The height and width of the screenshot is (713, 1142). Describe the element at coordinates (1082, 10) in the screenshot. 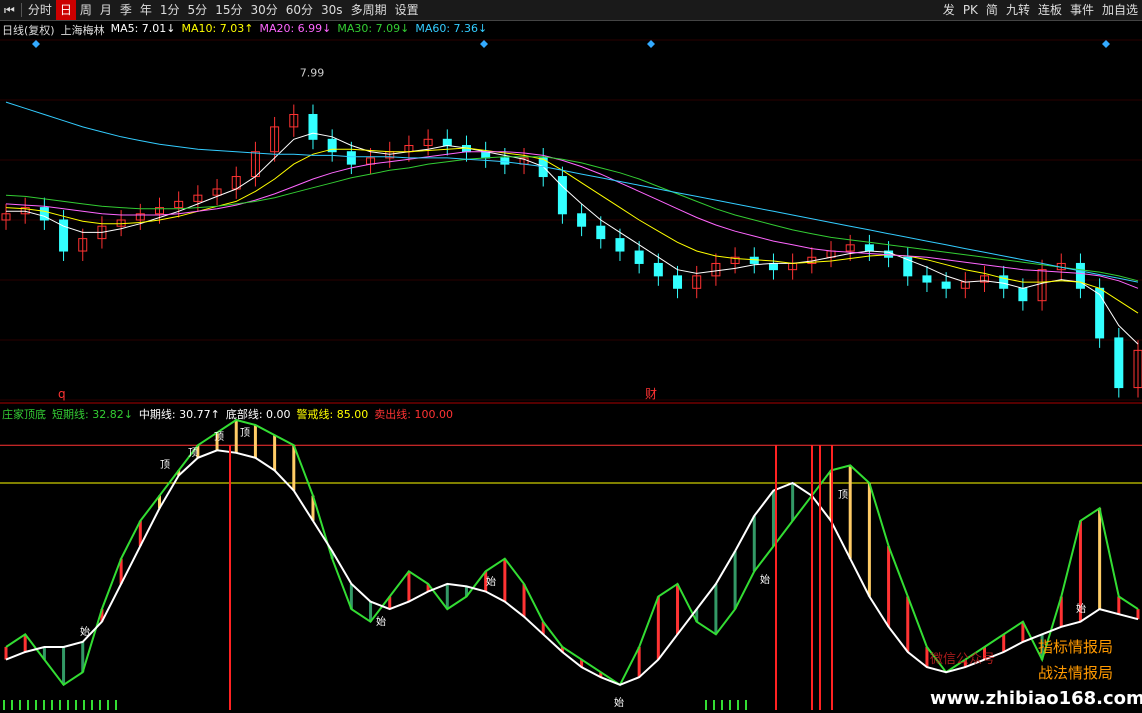

I see `toolbar-right-button: 事件` at that location.